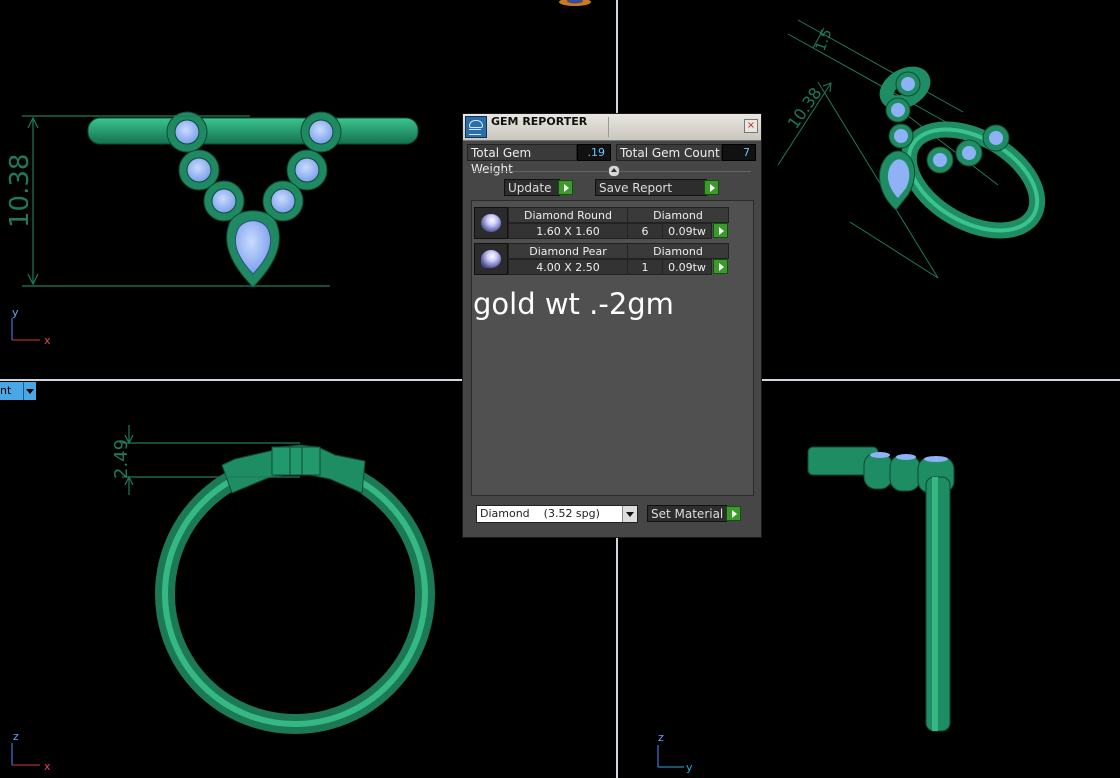  Describe the element at coordinates (651, 187) in the screenshot. I see `save-report-button: Save Report` at that location.